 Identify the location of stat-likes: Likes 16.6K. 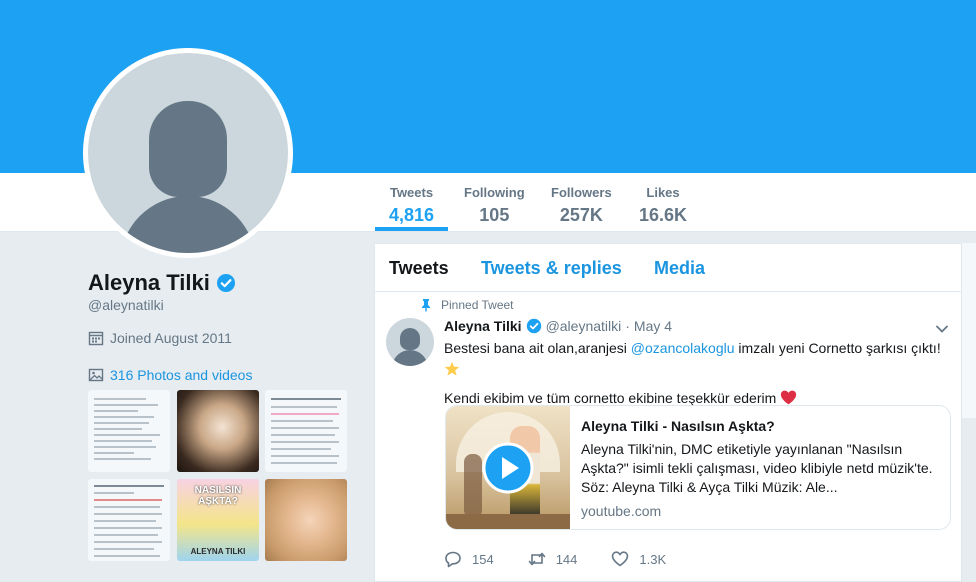
(663, 205).